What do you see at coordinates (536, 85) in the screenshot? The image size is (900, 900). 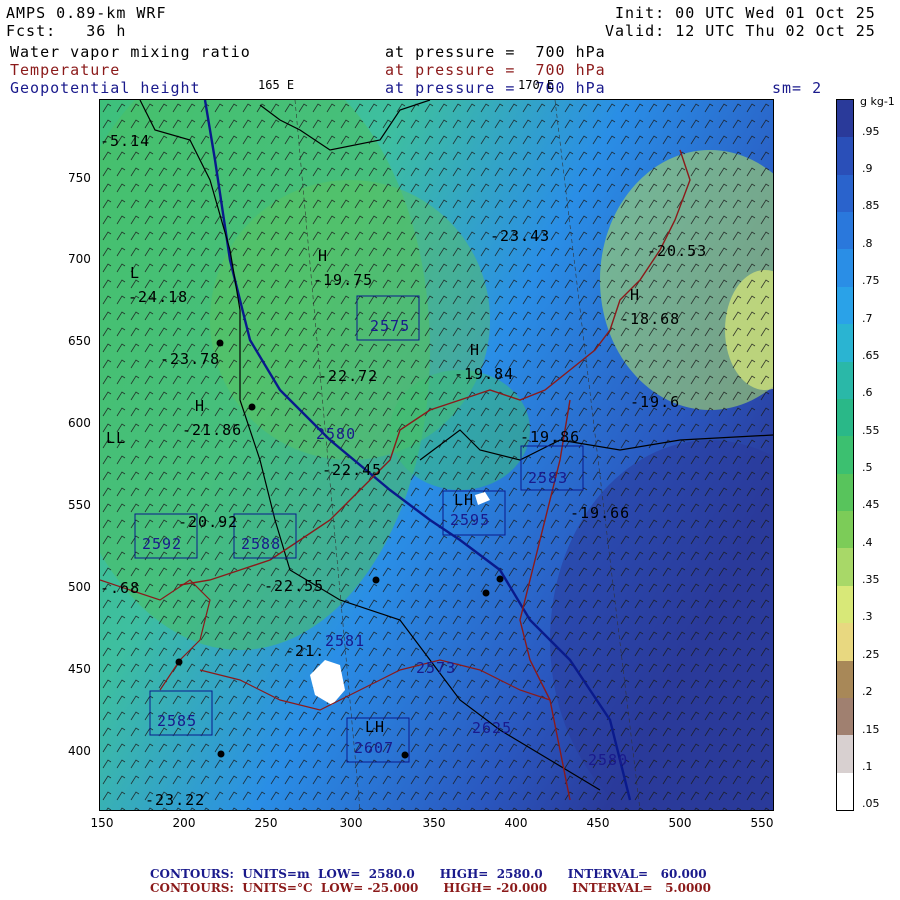 I see `meridian-label-170: 170 E` at bounding box center [536, 85].